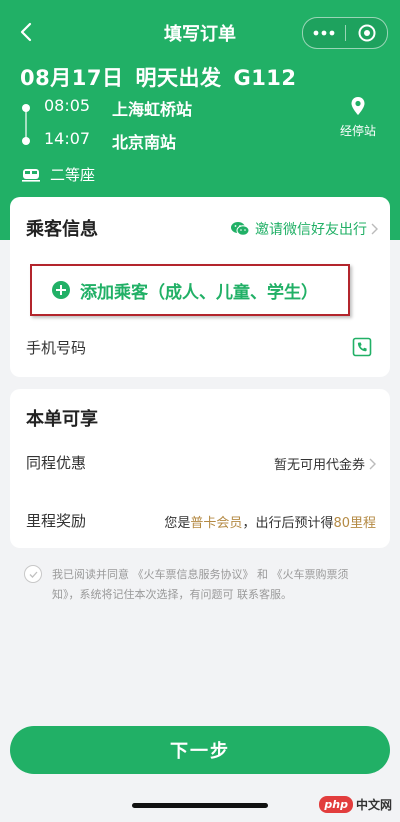 The width and height of the screenshot is (400, 822). Describe the element at coordinates (31, 175) in the screenshot. I see `train-icon` at that location.